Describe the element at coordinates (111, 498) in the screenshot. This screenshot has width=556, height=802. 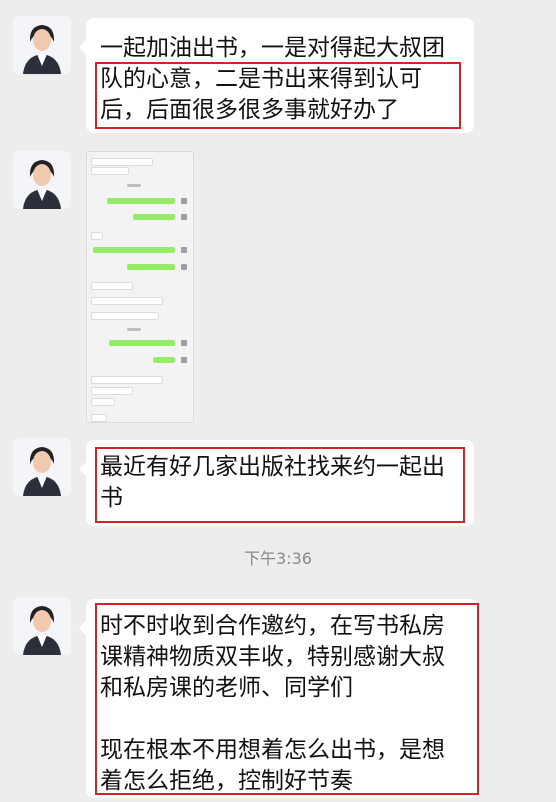
I see `message-text: 书` at that location.